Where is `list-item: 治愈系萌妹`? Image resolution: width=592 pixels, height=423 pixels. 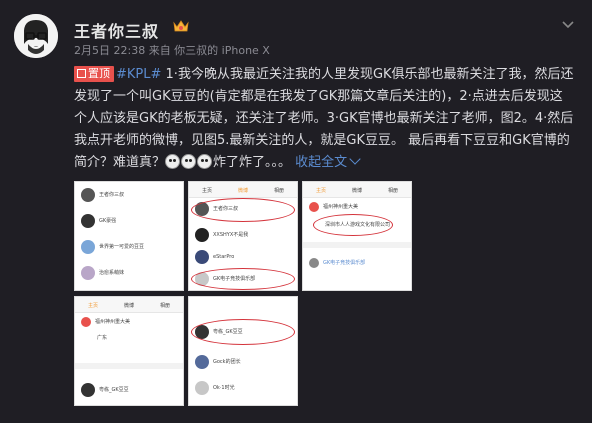 list-item: 治愈系萌妹 is located at coordinates (129, 273).